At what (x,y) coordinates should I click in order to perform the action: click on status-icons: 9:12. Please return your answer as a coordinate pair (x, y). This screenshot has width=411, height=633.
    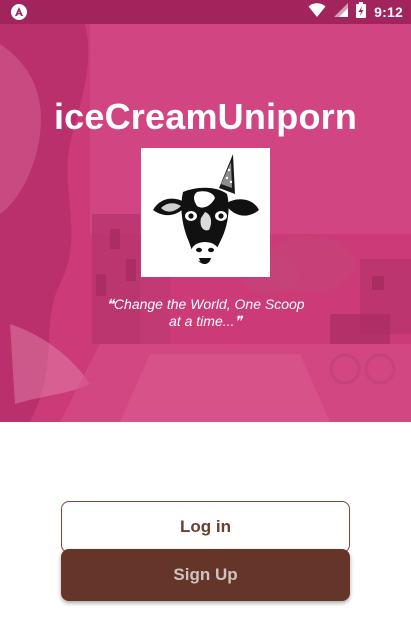
    Looking at the image, I should click on (355, 12).